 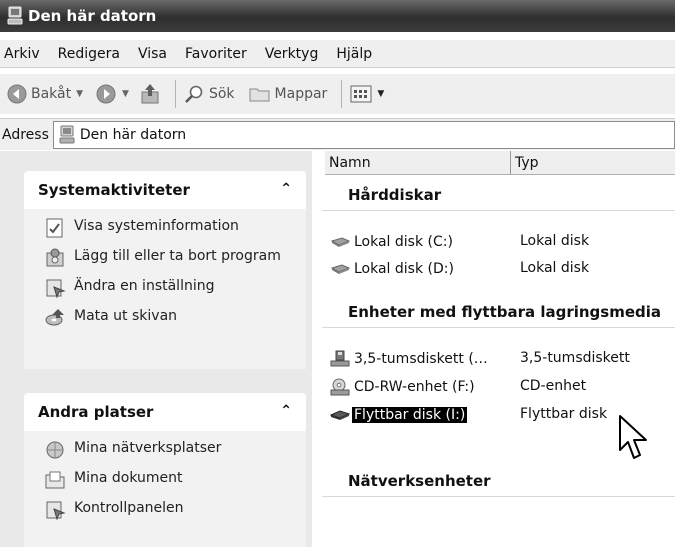 What do you see at coordinates (354, 54) in the screenshot?
I see `menu-hjalp: Hjälp` at bounding box center [354, 54].